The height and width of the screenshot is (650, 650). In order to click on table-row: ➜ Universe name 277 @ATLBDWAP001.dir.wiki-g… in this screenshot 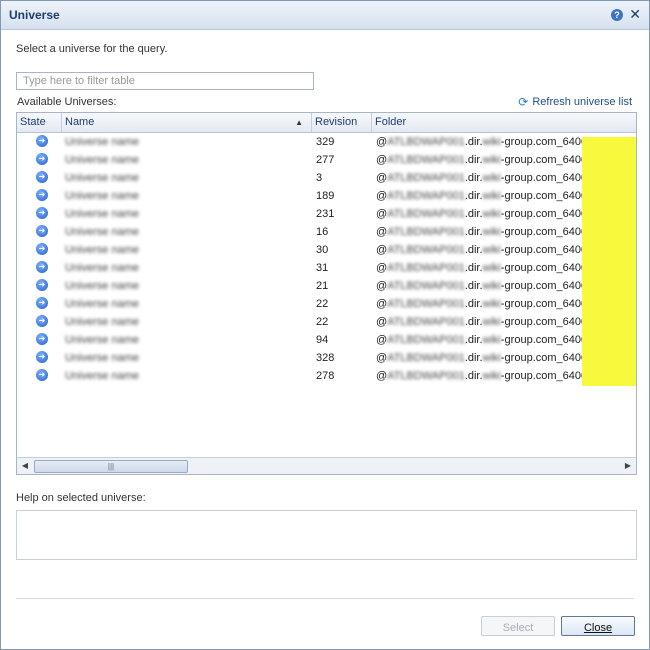, I will do `click(326, 160)`.